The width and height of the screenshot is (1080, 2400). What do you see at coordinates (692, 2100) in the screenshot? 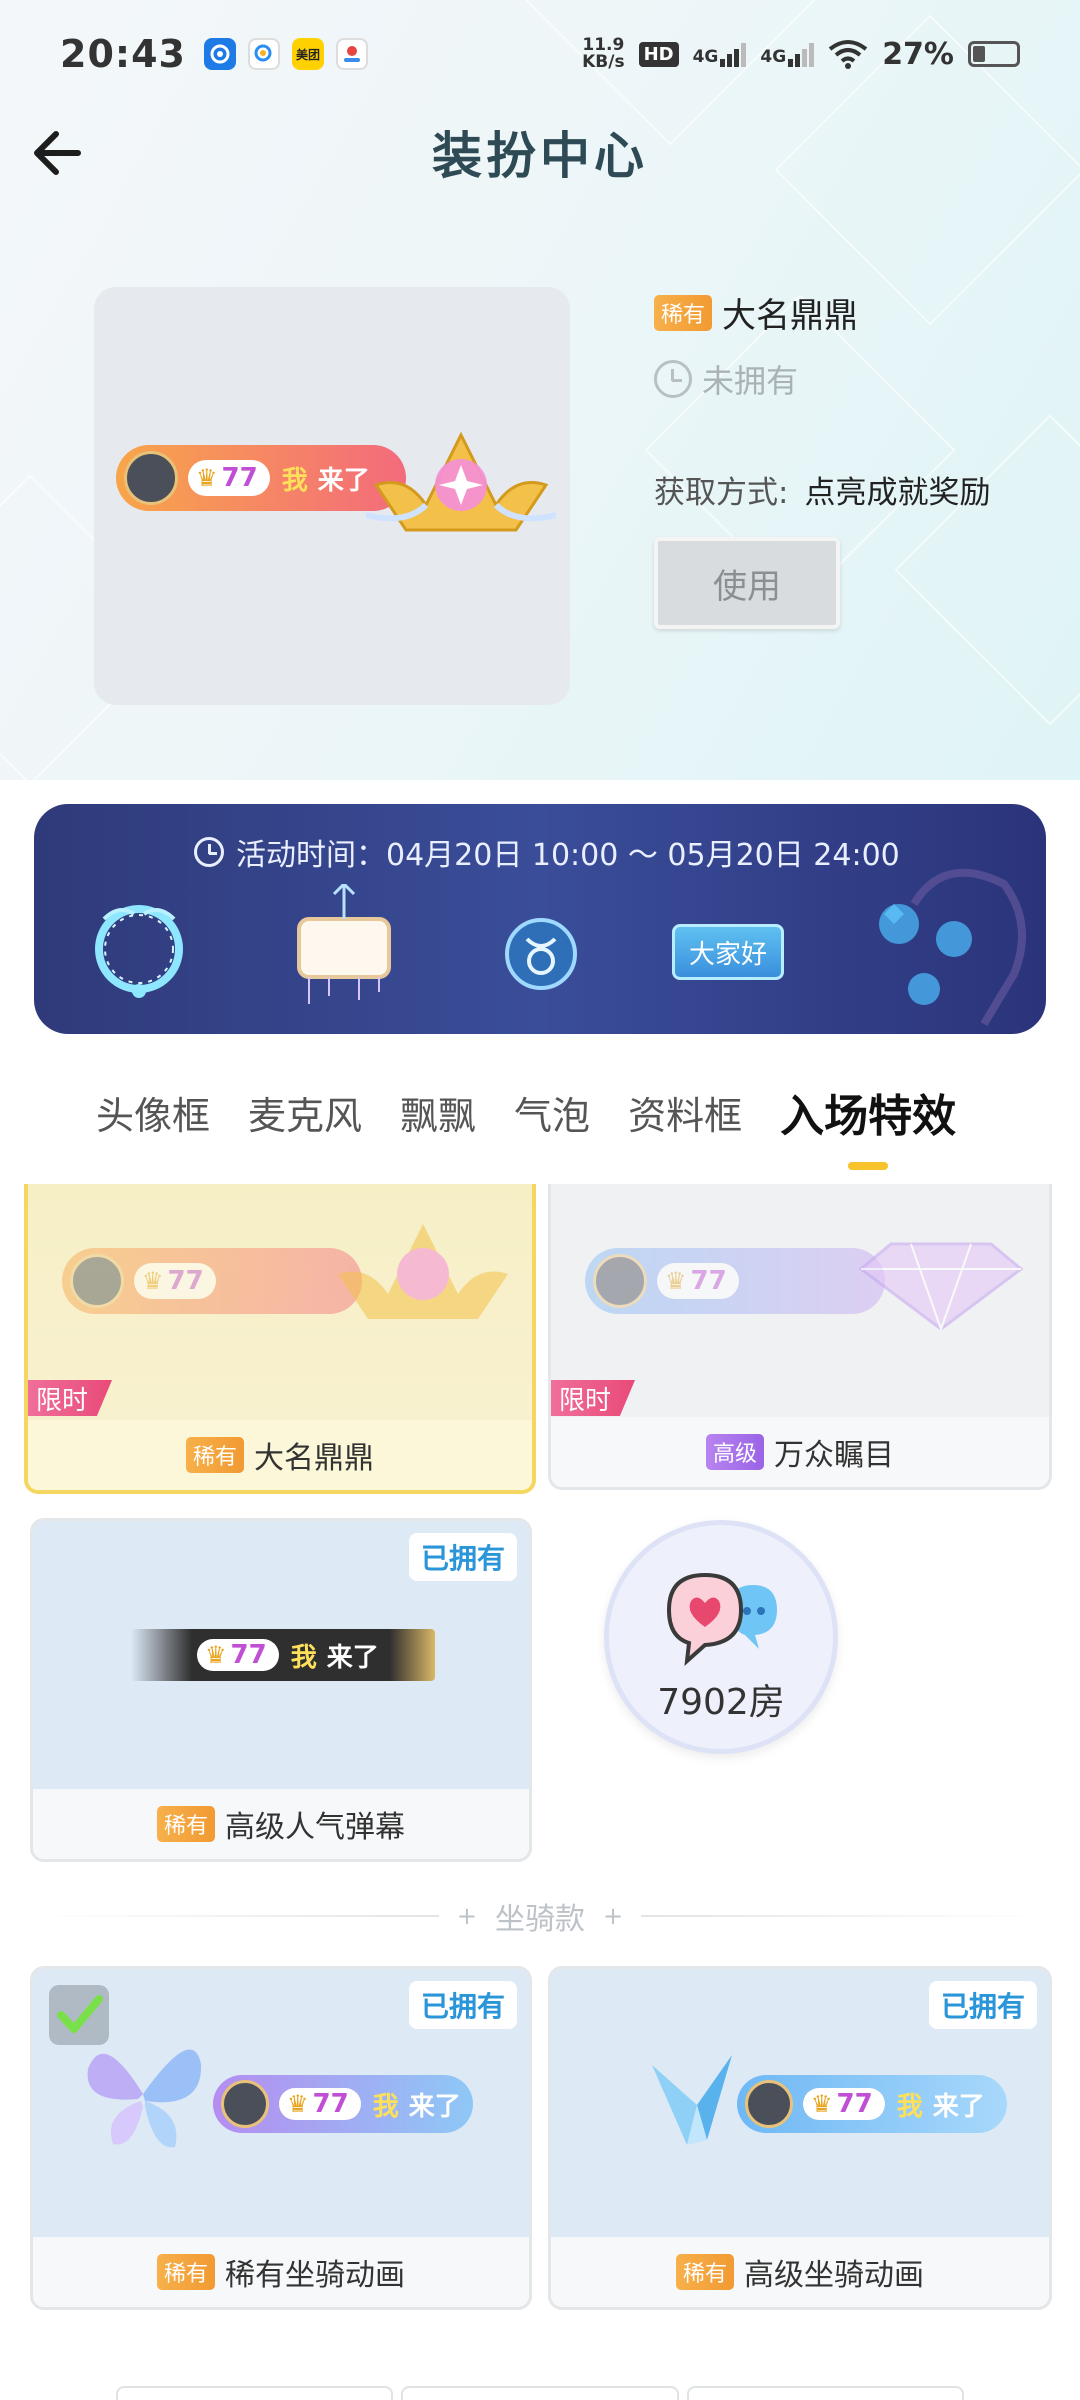
I see `paper-crane-icon` at bounding box center [692, 2100].